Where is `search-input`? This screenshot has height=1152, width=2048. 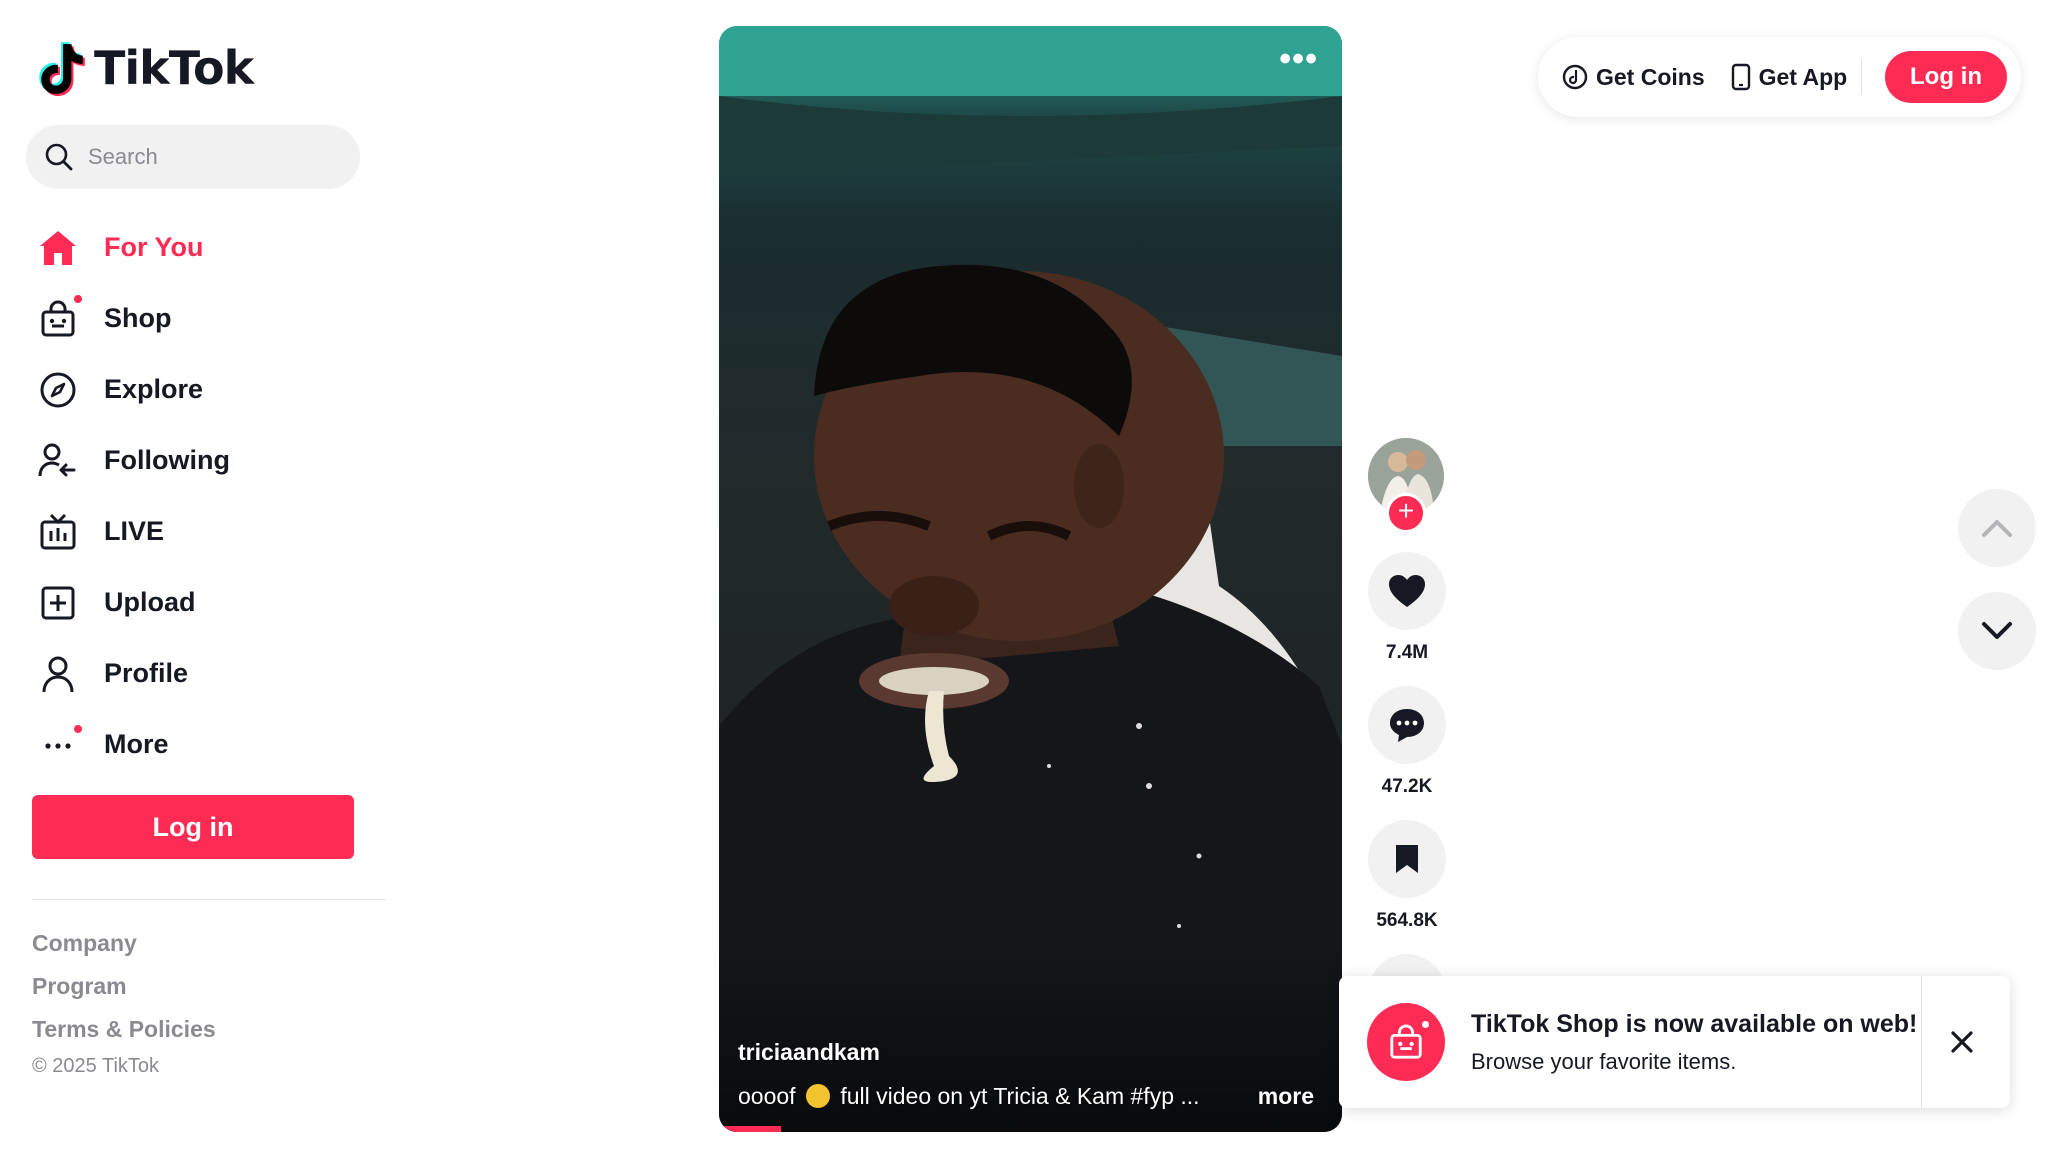
search-input is located at coordinates (213, 157).